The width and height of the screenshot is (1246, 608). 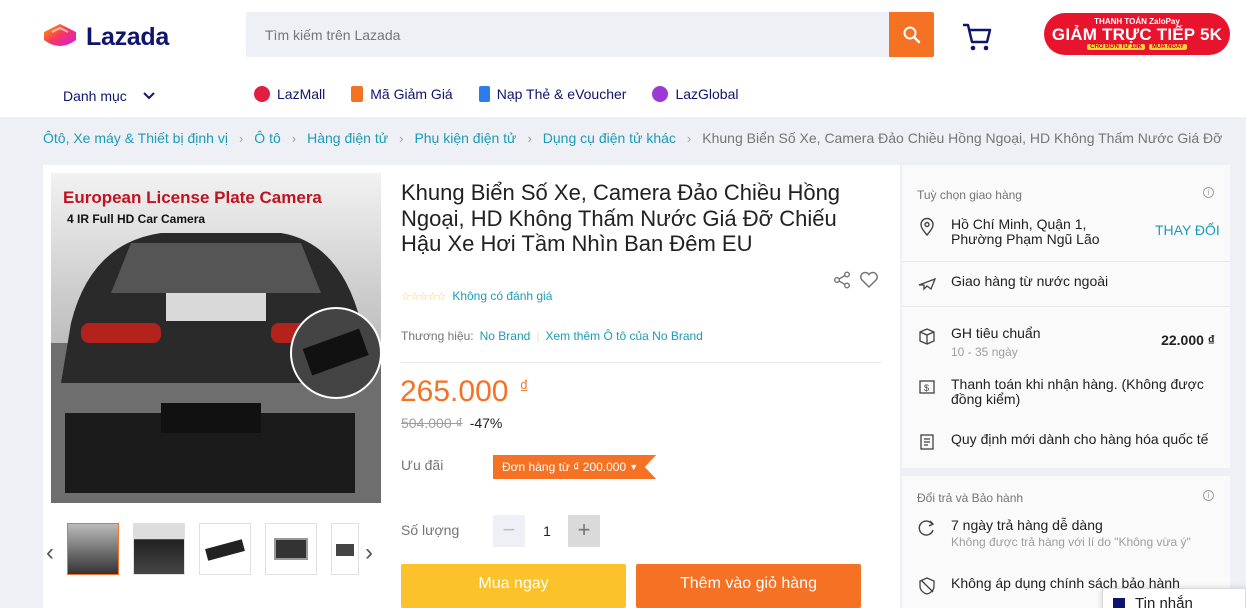 What do you see at coordinates (996, 333) in the screenshot?
I see `standard-delivery-text: GH tiêu chuẩn` at bounding box center [996, 333].